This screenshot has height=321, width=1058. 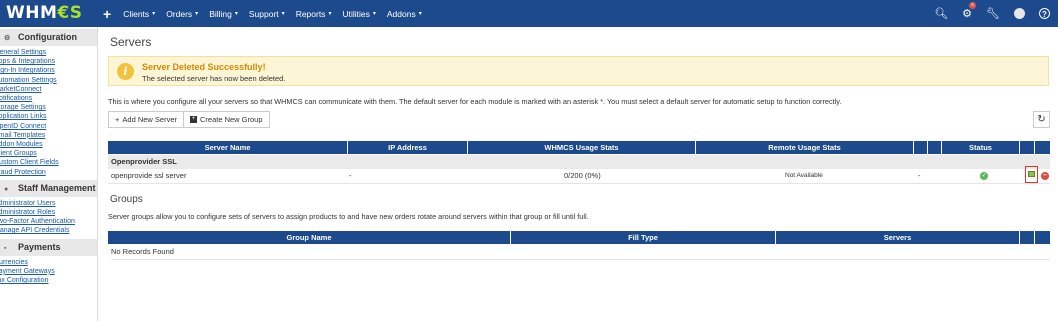 What do you see at coordinates (969, 11) in the screenshot?
I see `notifications-icon: ⚙ x` at bounding box center [969, 11].